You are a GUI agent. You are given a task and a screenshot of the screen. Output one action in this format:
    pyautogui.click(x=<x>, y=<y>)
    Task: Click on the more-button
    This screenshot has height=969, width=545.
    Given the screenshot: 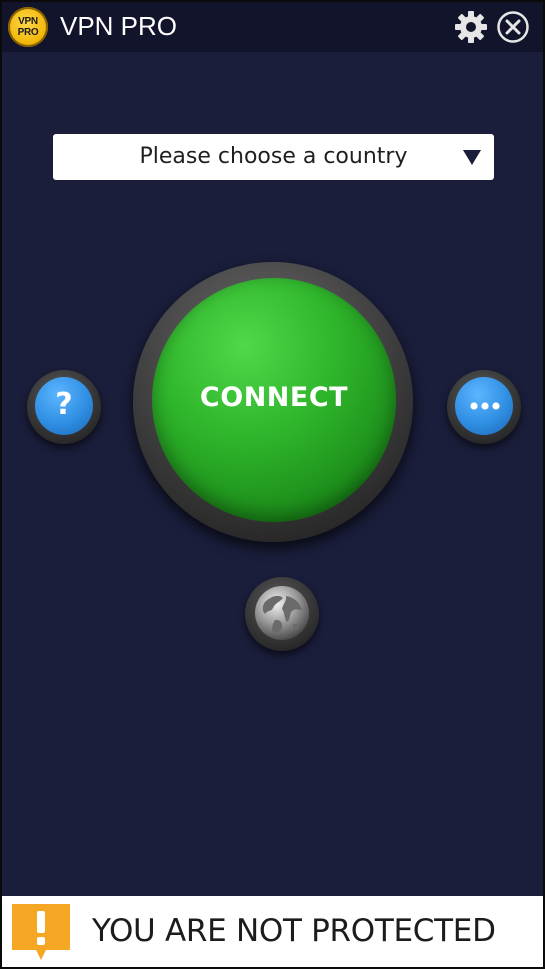 What is the action you would take?
    pyautogui.click(x=484, y=407)
    